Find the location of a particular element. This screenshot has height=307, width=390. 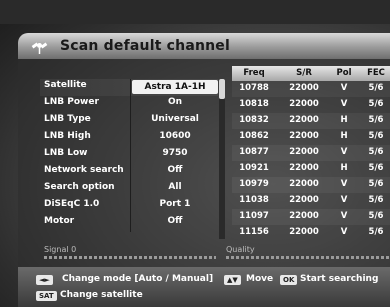

setting-row-lnb-high: LNB High 10600 is located at coordinates (129, 138).